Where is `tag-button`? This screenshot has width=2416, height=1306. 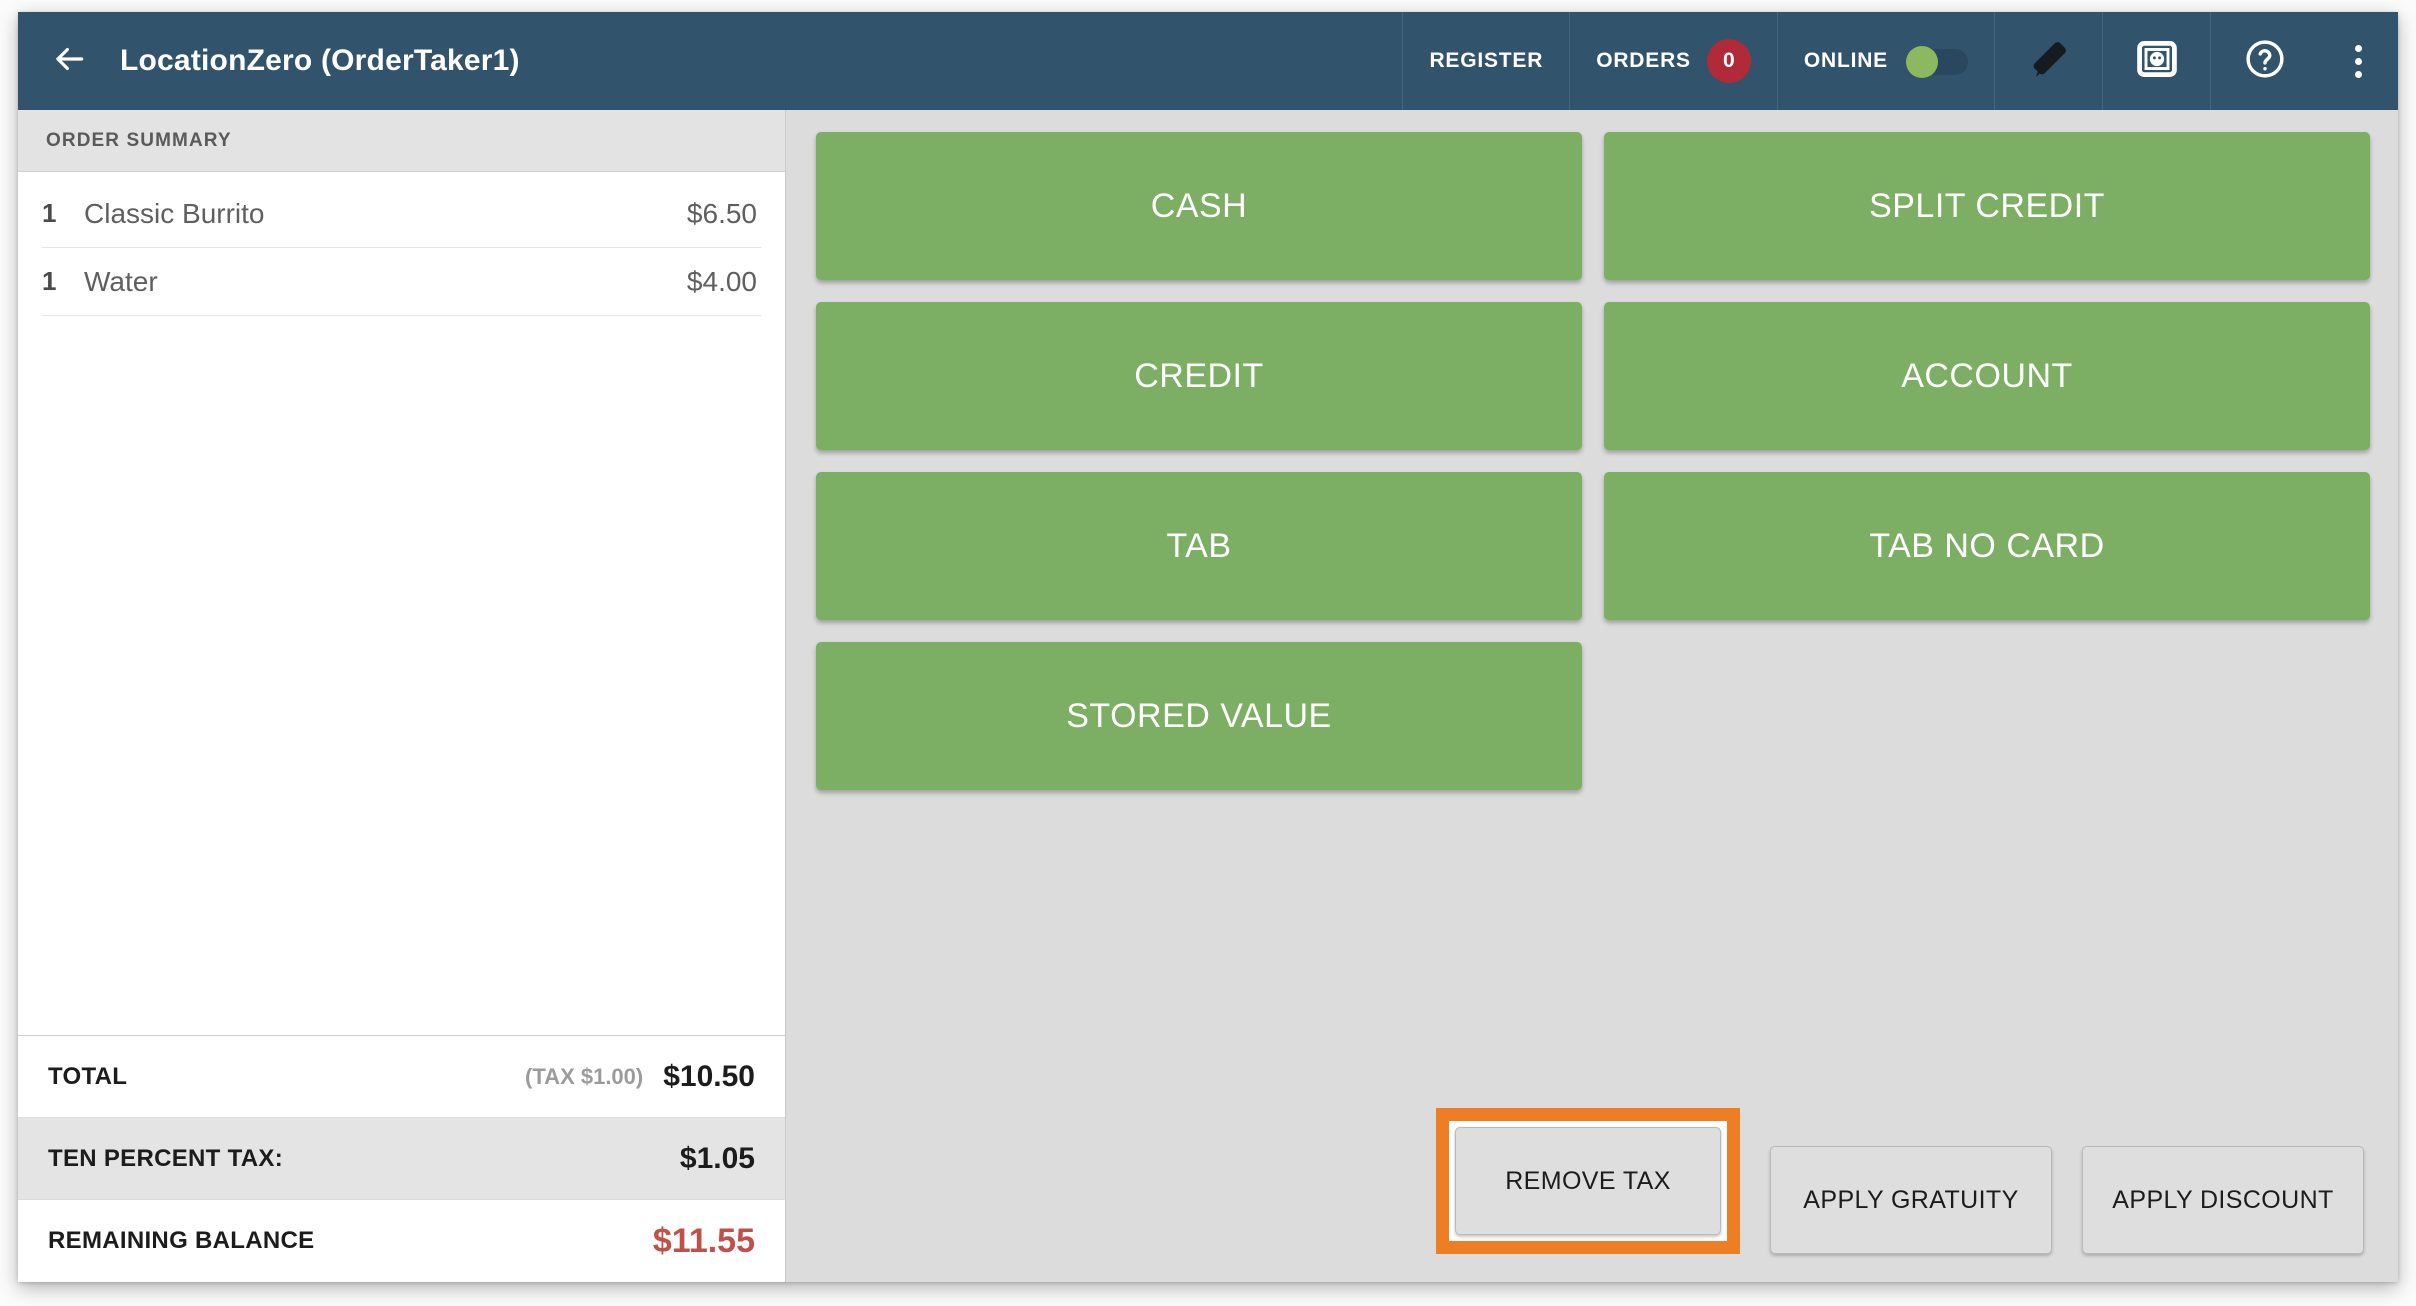
tag-button is located at coordinates (2048, 61).